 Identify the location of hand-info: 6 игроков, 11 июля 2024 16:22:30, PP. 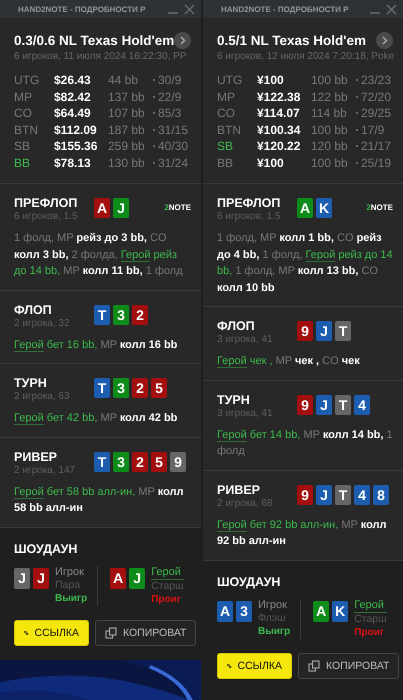
(101, 56).